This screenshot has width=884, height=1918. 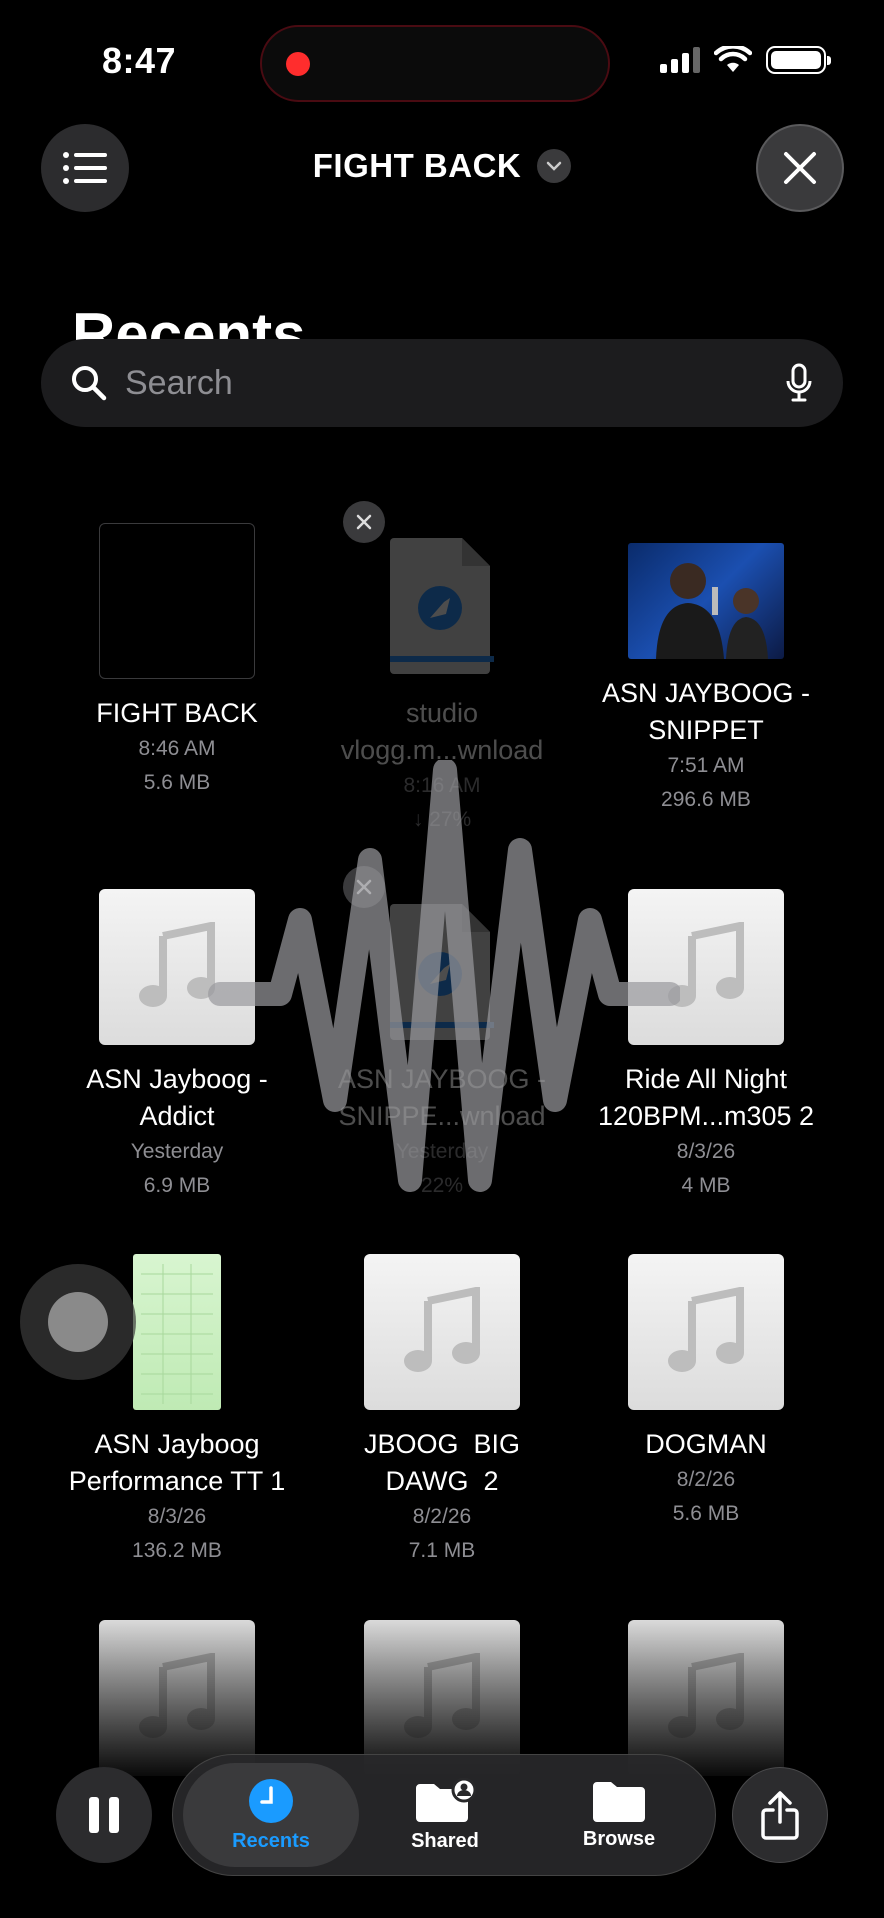 What do you see at coordinates (94, 1815) in the screenshot?
I see `pause-icon` at bounding box center [94, 1815].